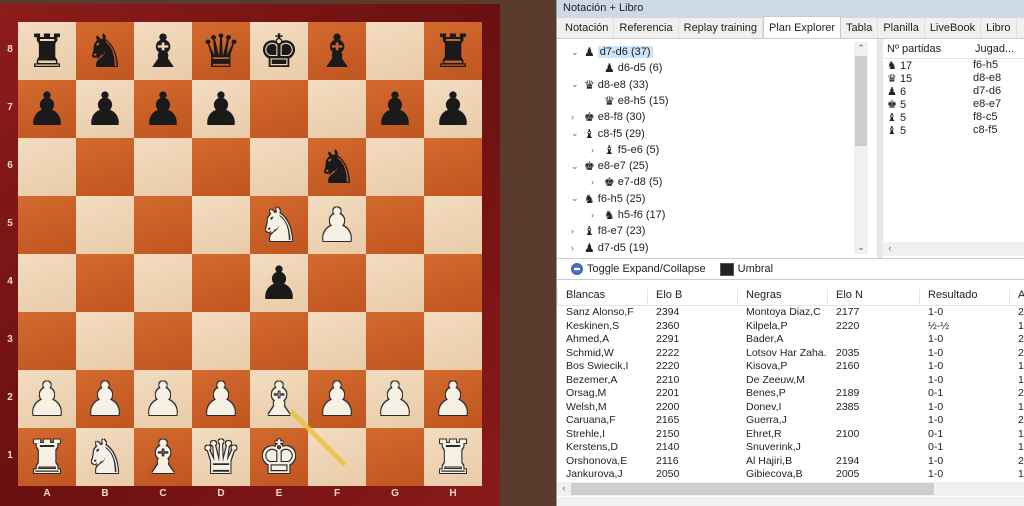  I want to click on tab-planilla: Planilla, so click(901, 28).